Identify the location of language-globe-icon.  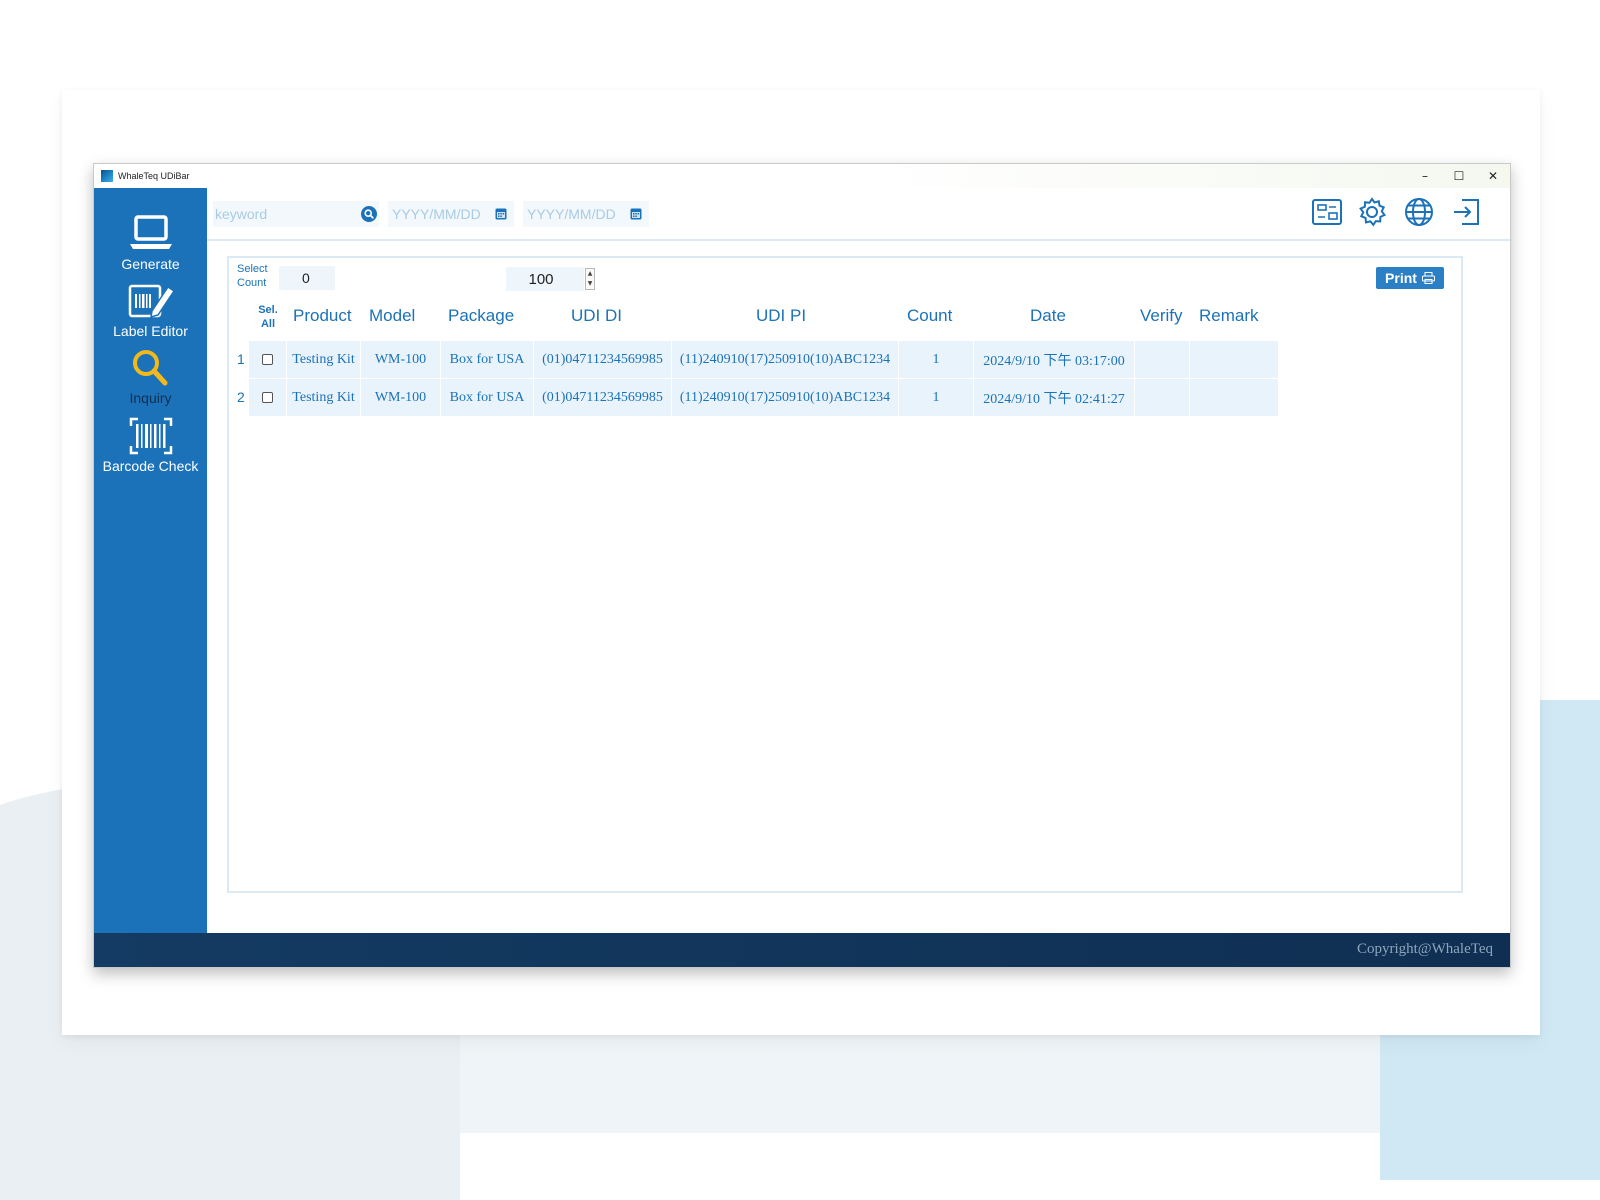
(1419, 212).